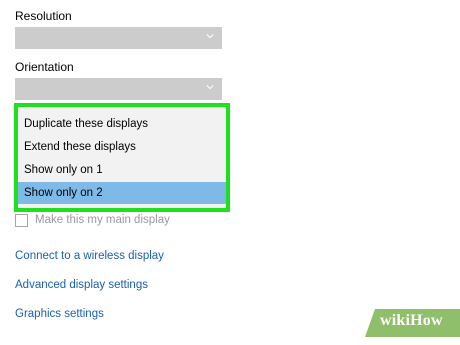 This screenshot has height=345, width=460. I want to click on dropdown-item-extend: Extend these displays, so click(122, 147).